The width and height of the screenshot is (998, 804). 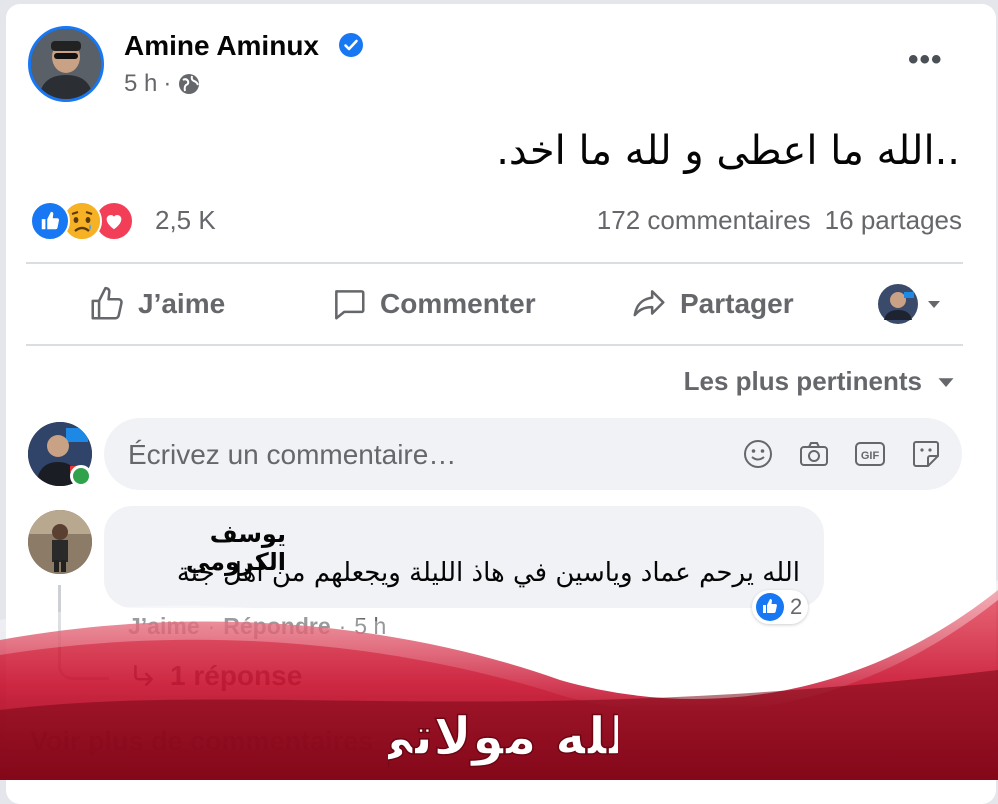 I want to click on comment-sort-dropdown: Les plus pertinents, so click(x=820, y=381).